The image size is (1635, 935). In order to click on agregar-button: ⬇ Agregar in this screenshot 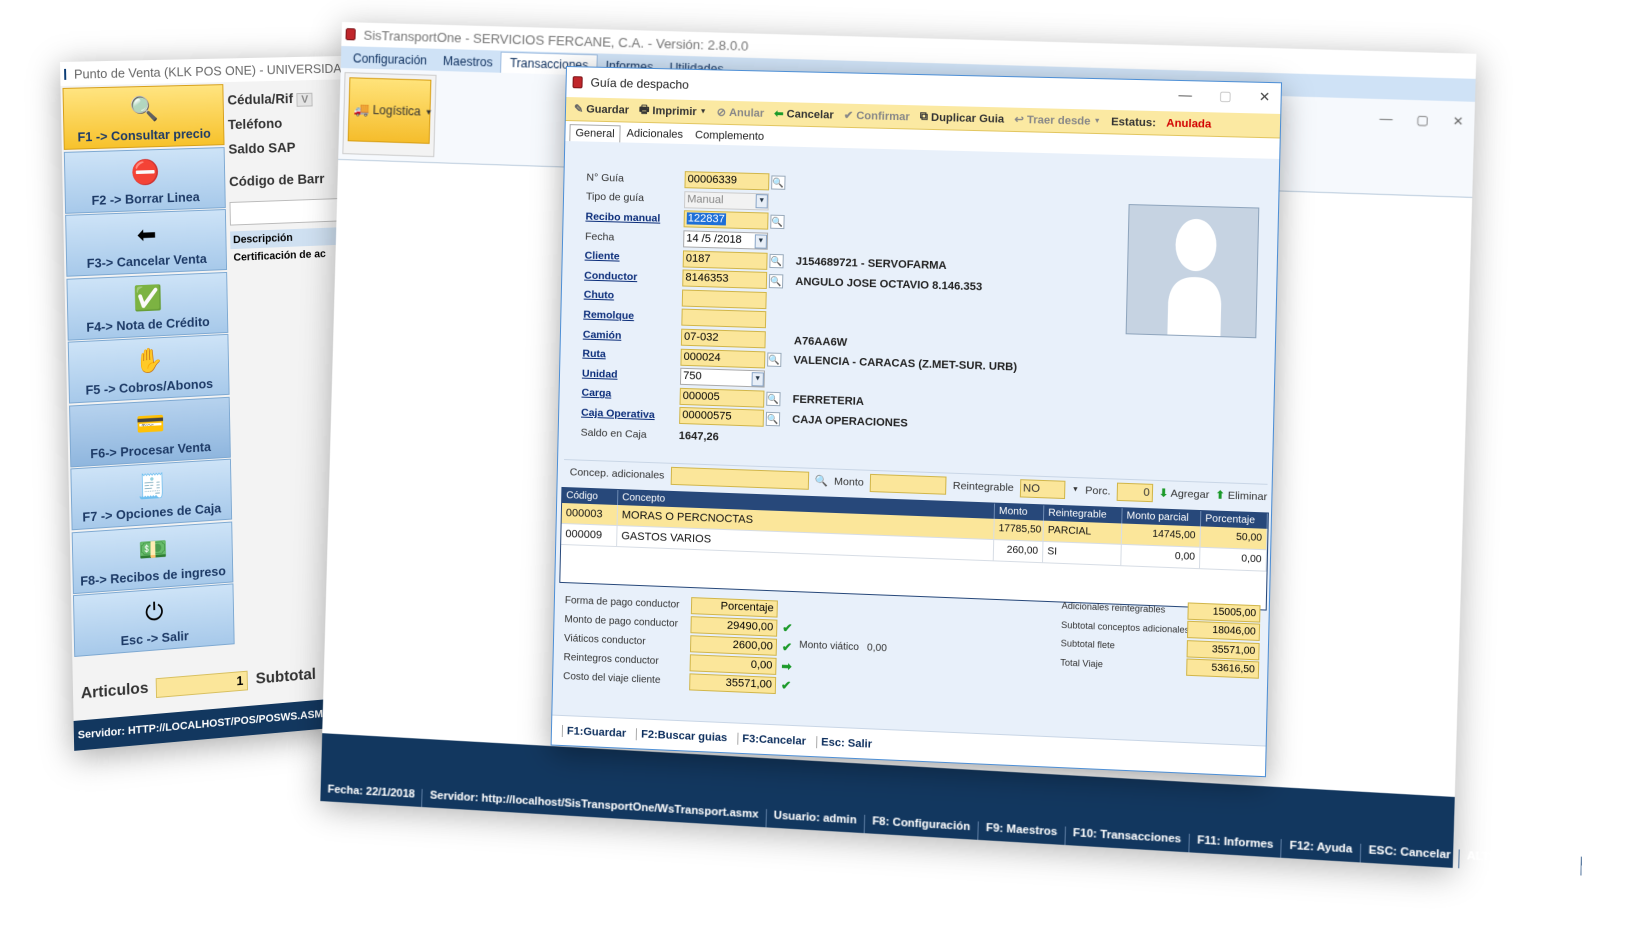, I will do `click(1184, 494)`.